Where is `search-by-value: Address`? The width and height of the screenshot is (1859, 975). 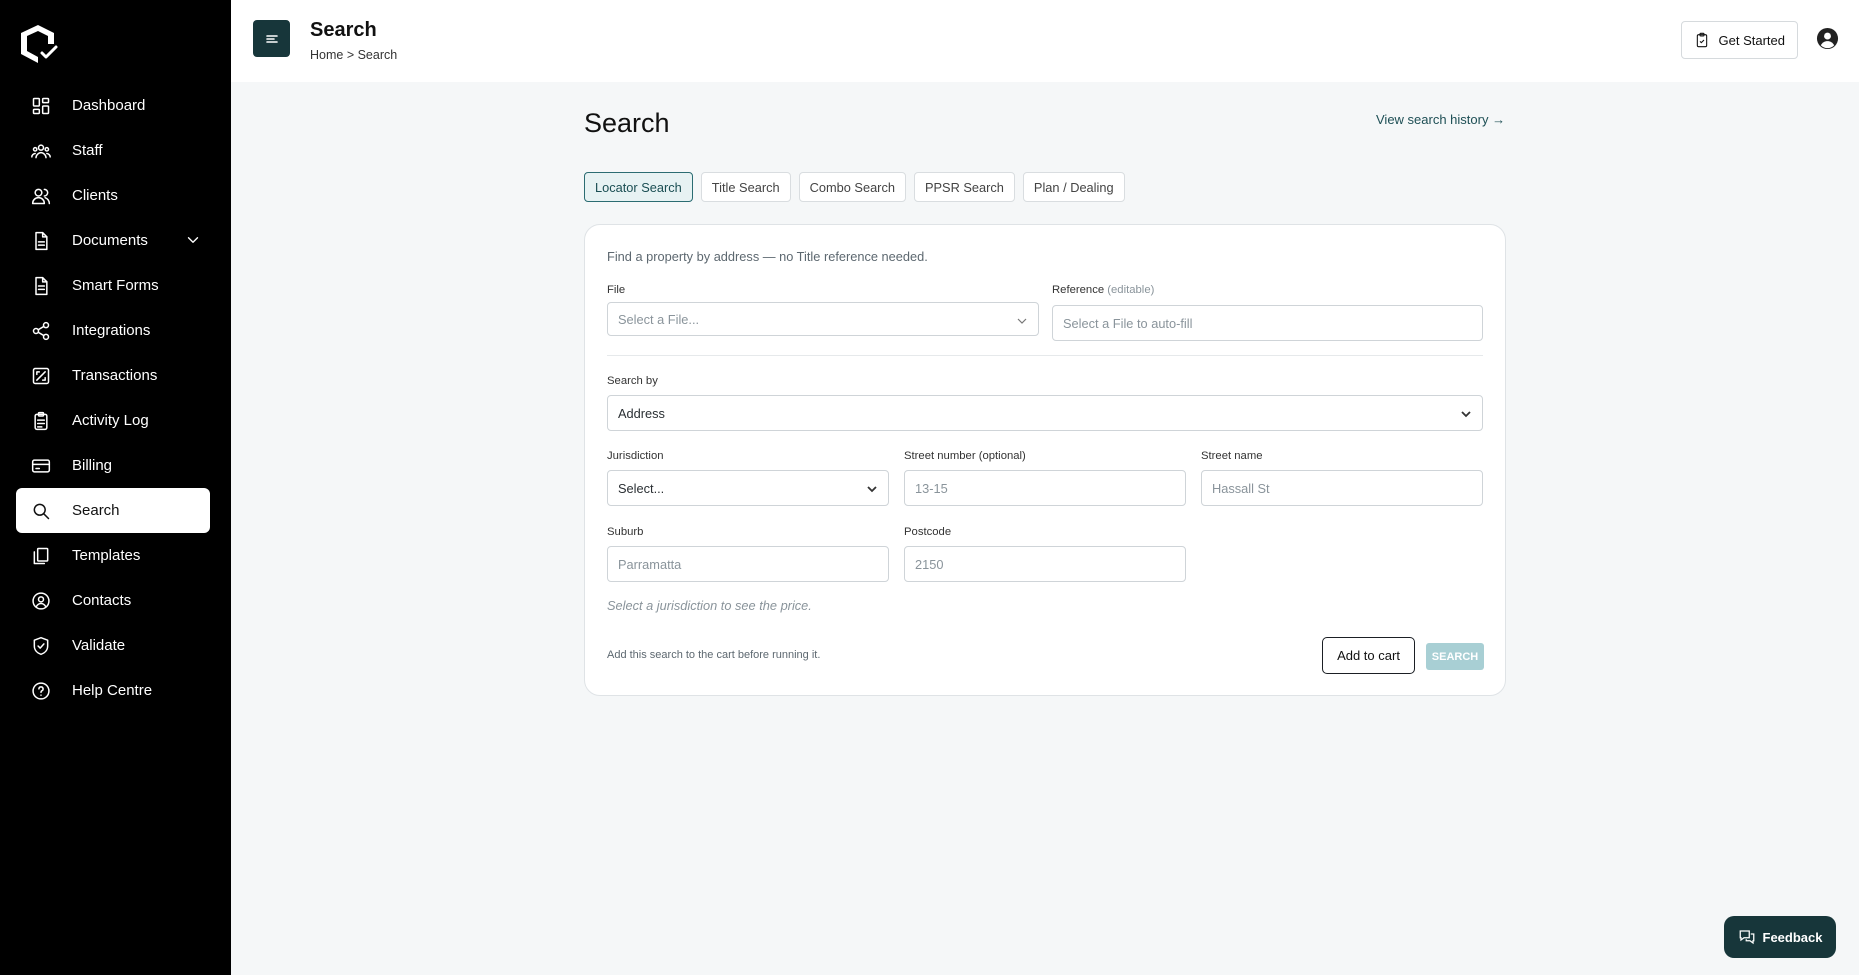 search-by-value: Address is located at coordinates (641, 413).